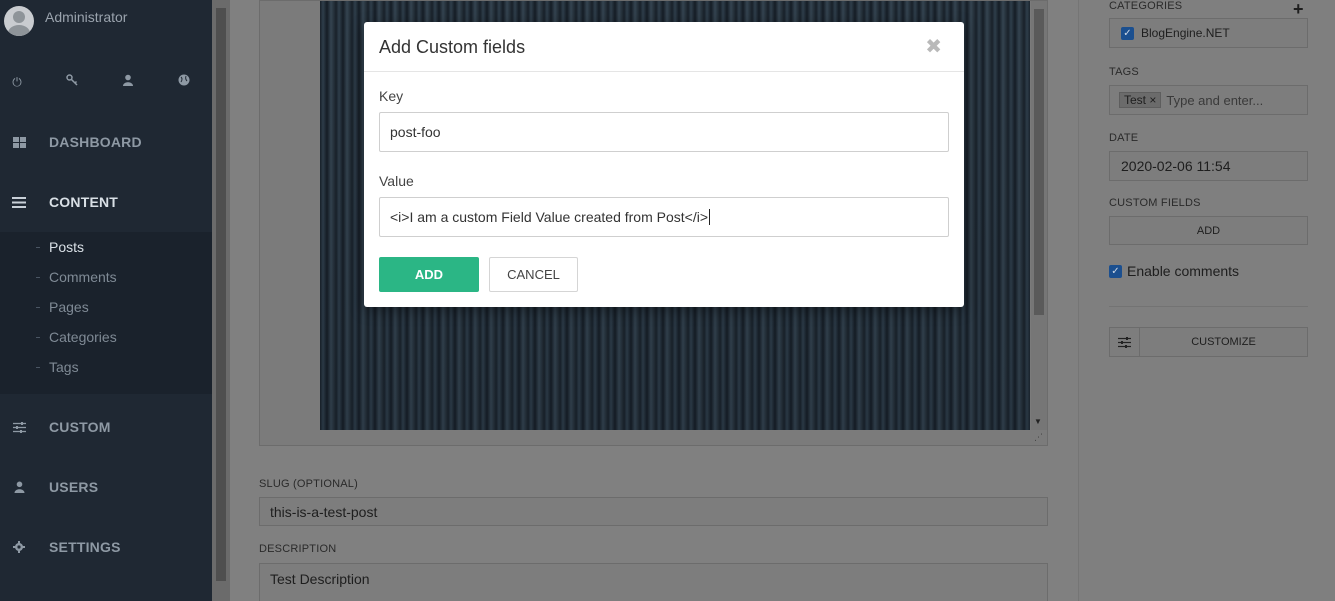  Describe the element at coordinates (415, 132) in the screenshot. I see `key-value: post-foo` at that location.